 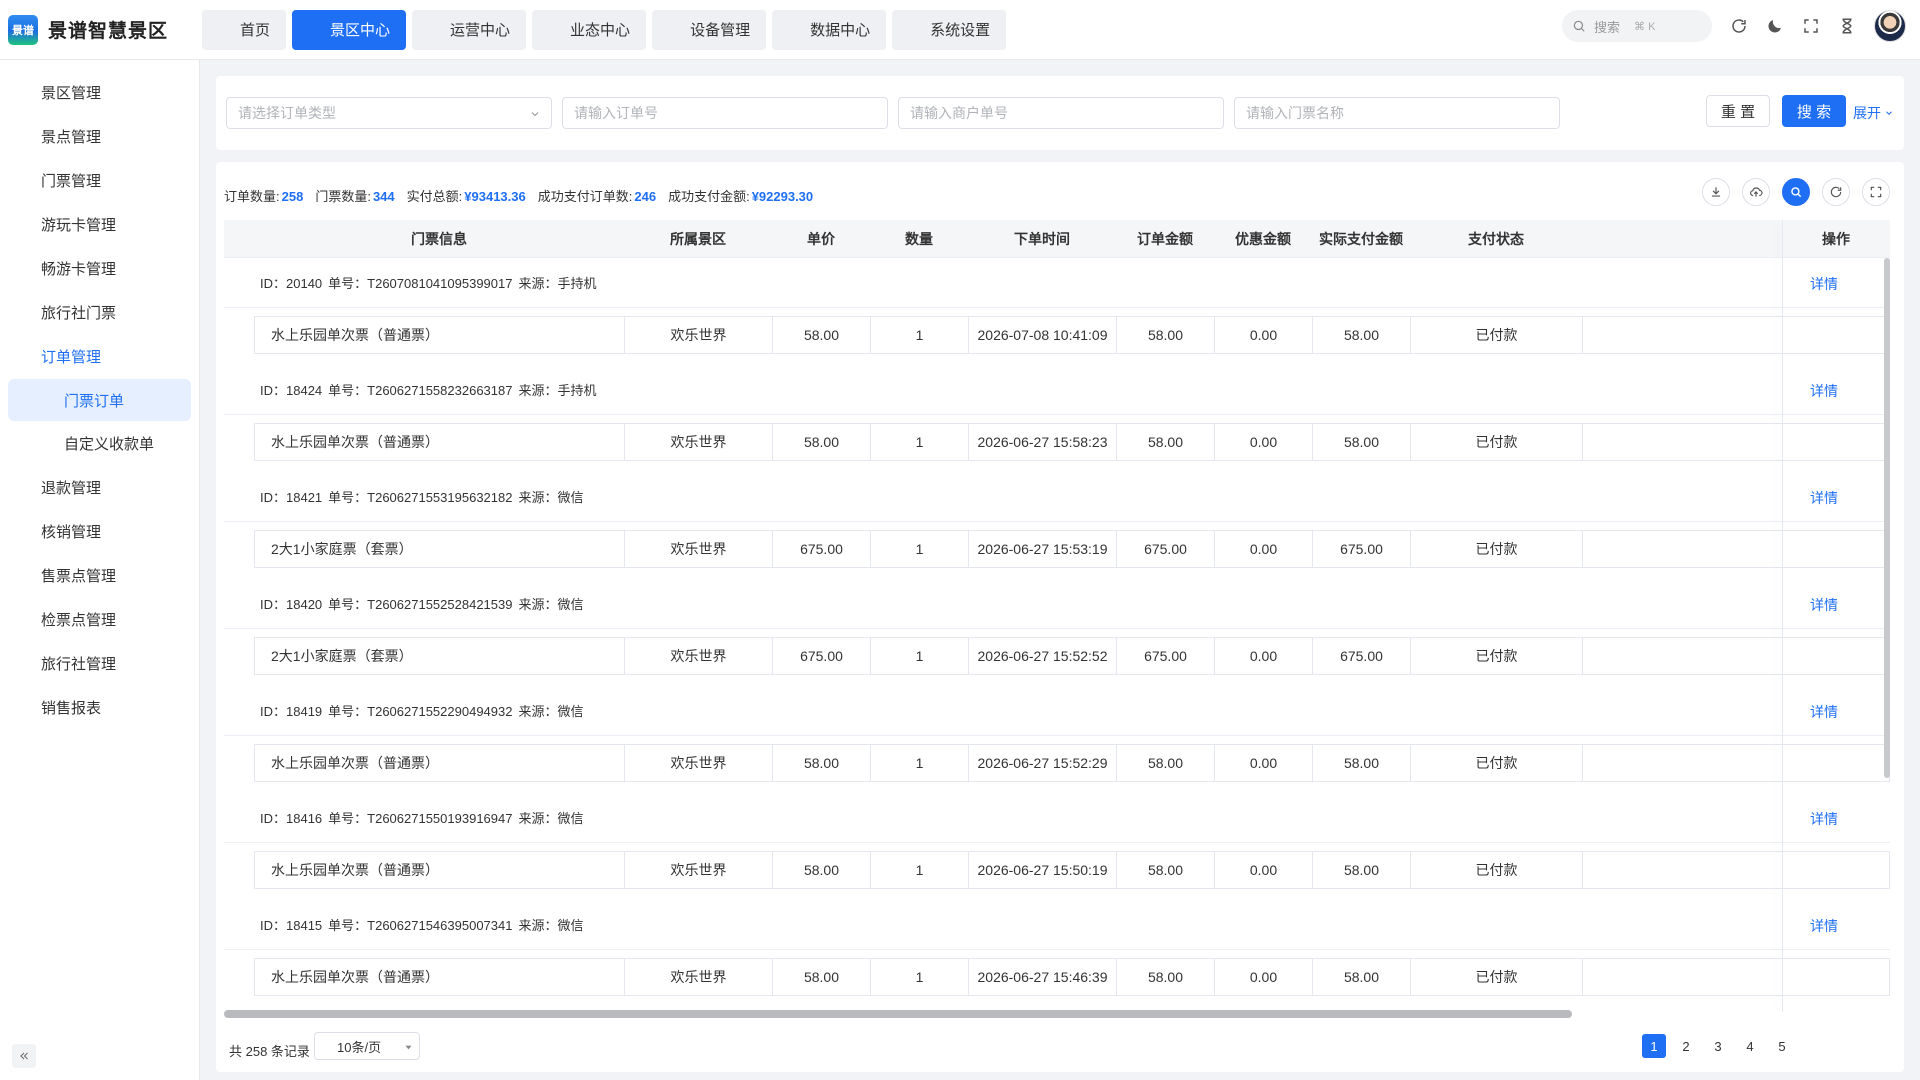 I want to click on sidebar-item-2: 门票管理, so click(x=99, y=180).